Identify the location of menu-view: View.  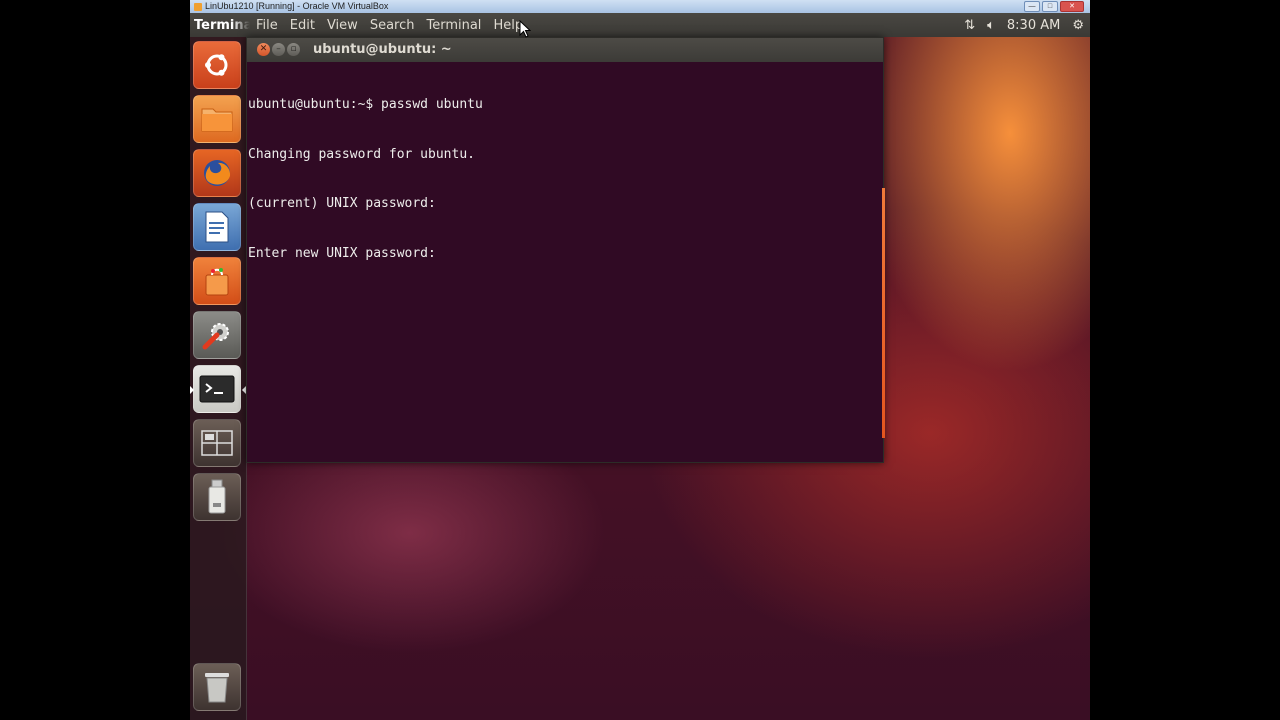
(342, 25).